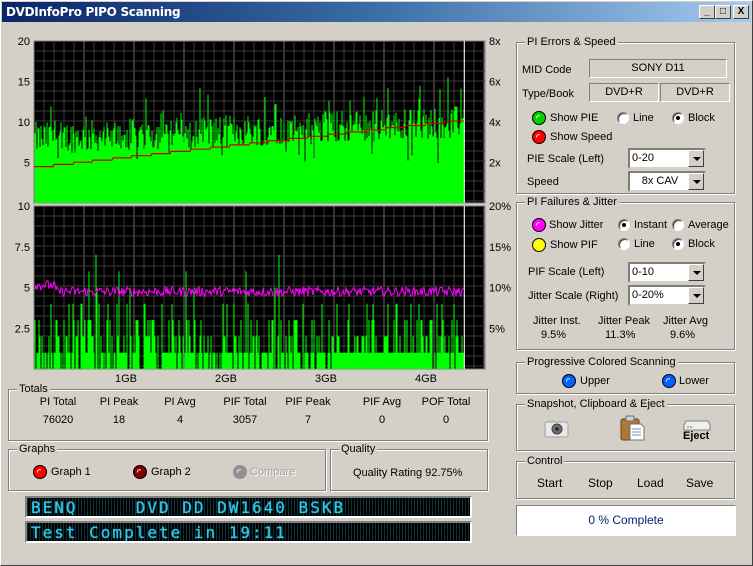 This screenshot has width=753, height=566. Describe the element at coordinates (500, 248) in the screenshot. I see `y2-tick-label: 15%` at that location.